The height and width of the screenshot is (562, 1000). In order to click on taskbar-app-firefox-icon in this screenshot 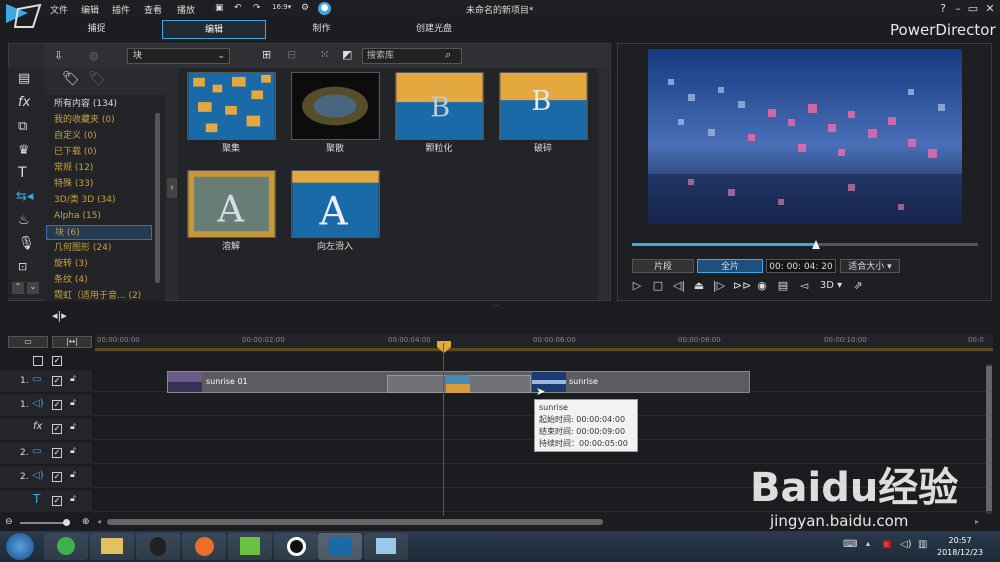, I will do `click(204, 546)`.